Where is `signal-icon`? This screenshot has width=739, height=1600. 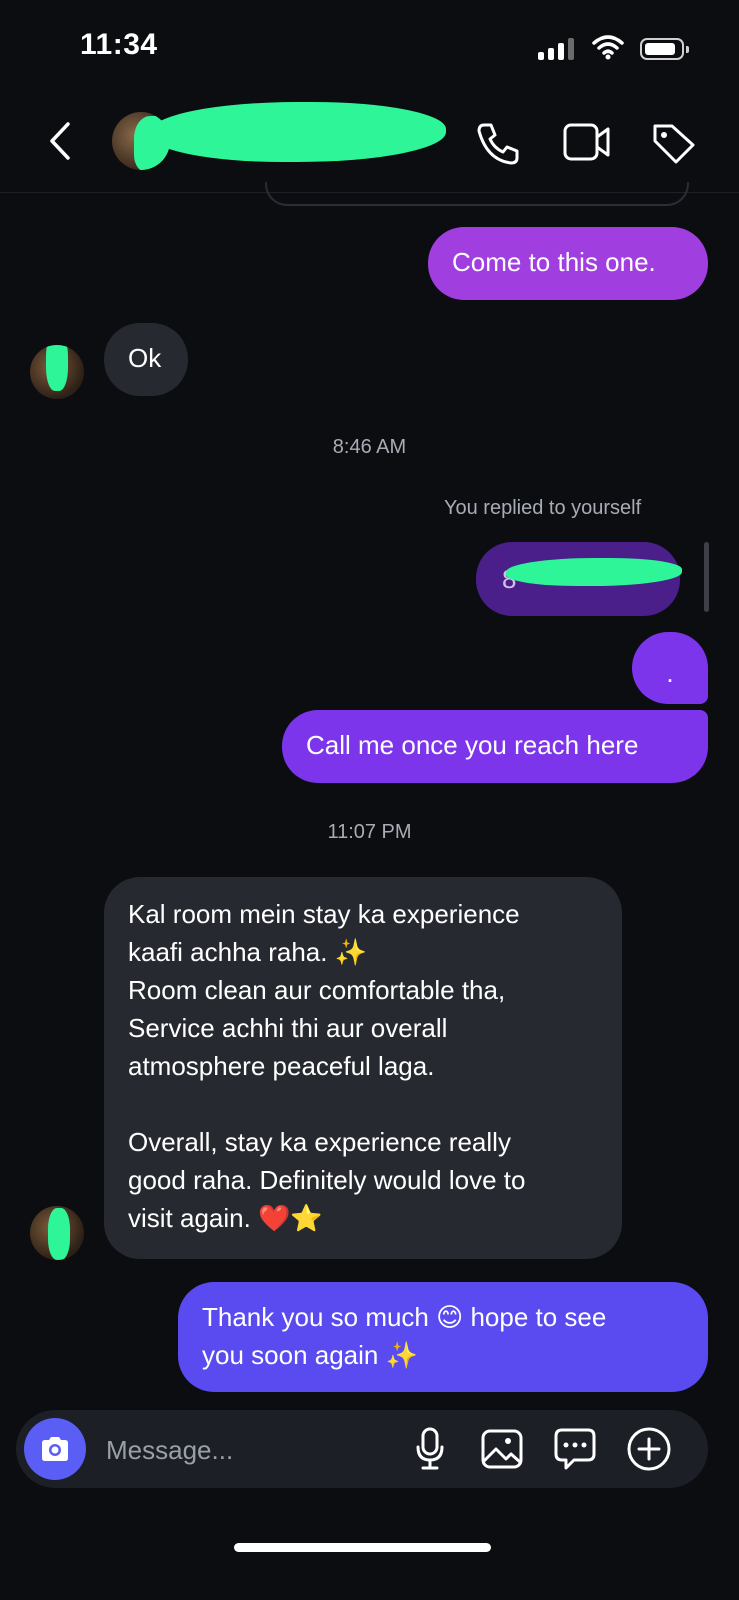 signal-icon is located at coordinates (556, 49).